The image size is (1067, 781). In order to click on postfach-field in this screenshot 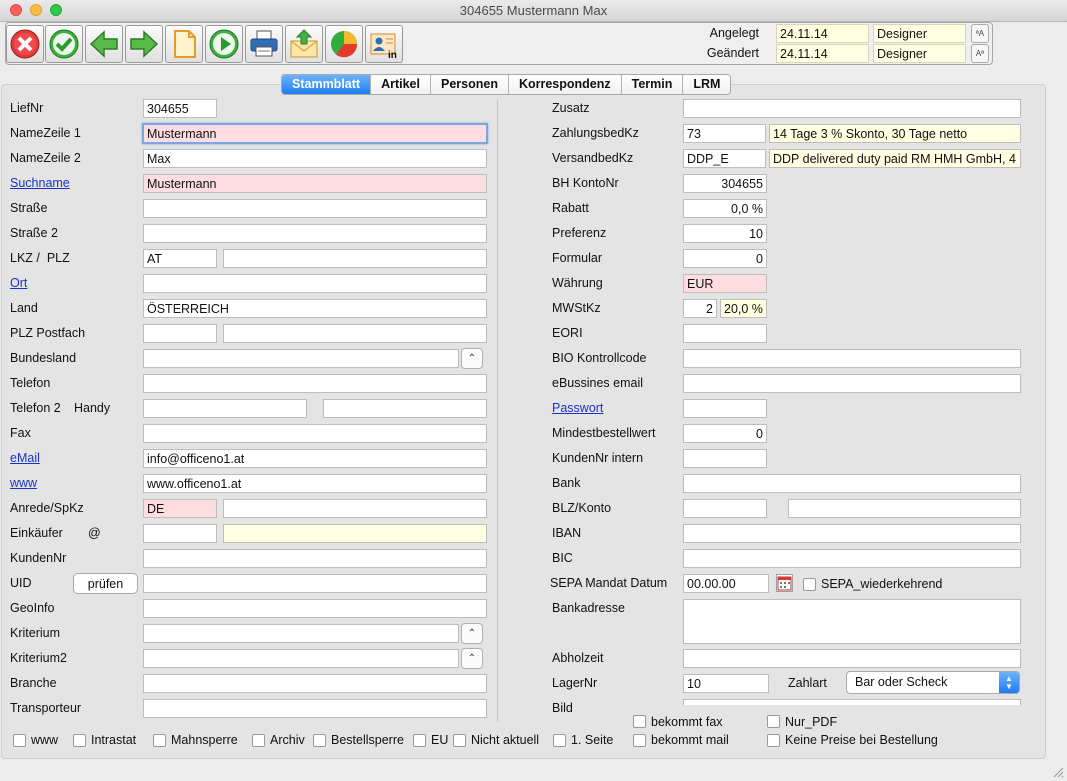, I will do `click(355, 333)`.